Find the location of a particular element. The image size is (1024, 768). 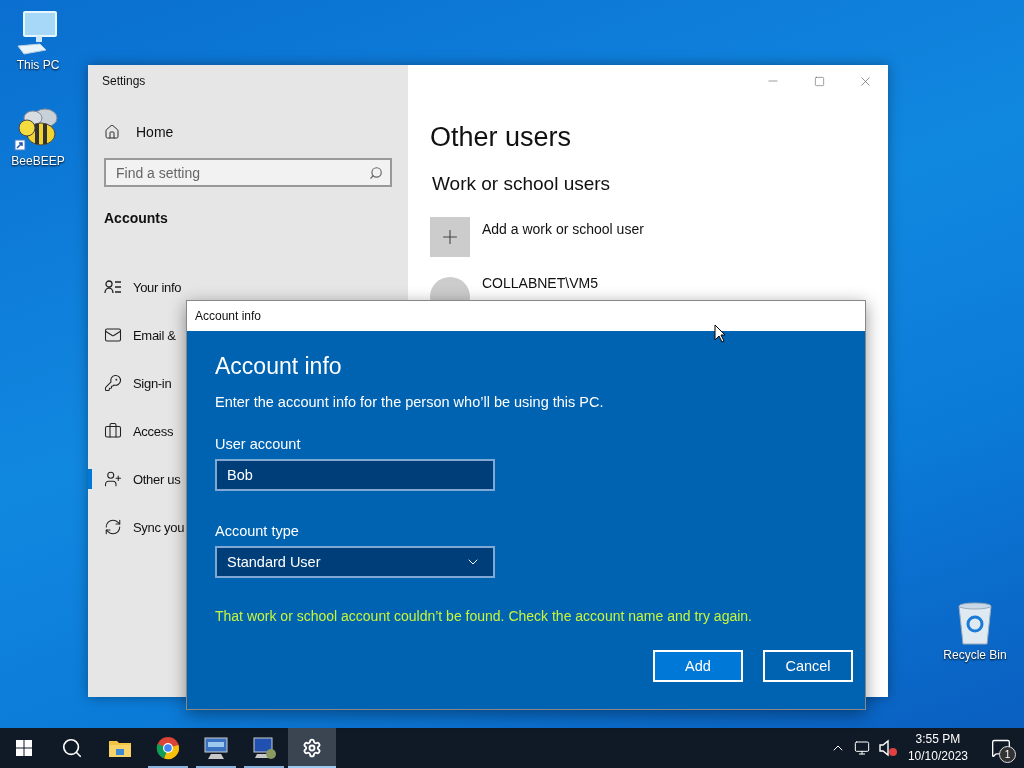

dialog-heading: Account info is located at coordinates (278, 366).